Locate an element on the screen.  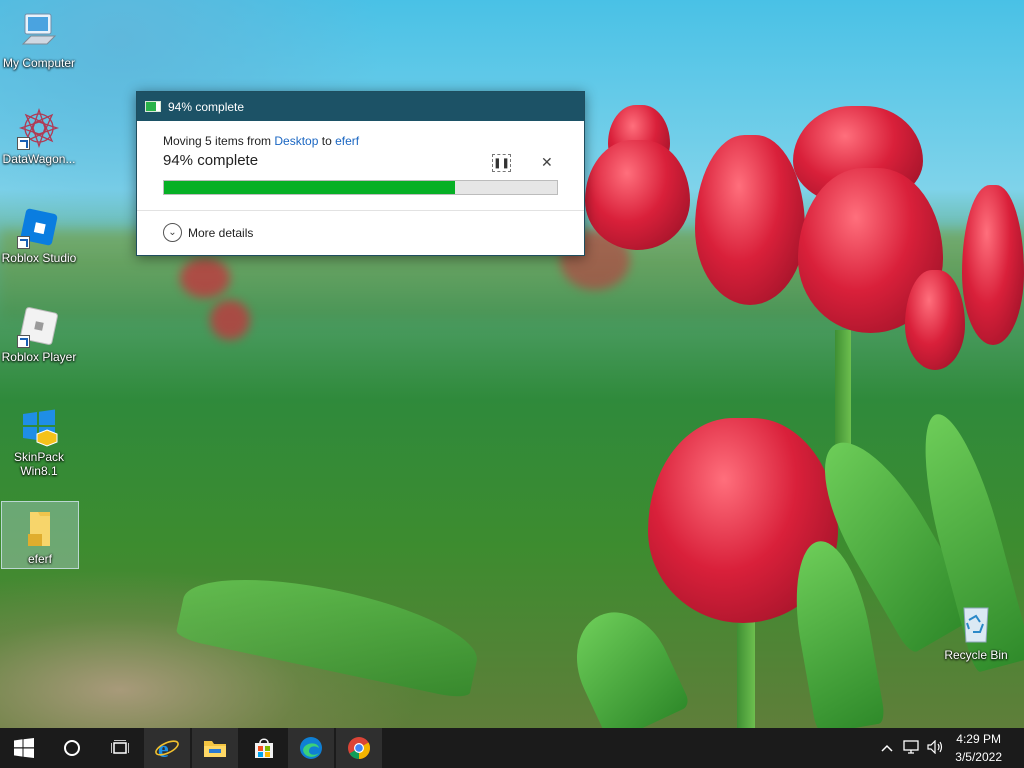
roblox-player-icon is located at coordinates (39, 326).